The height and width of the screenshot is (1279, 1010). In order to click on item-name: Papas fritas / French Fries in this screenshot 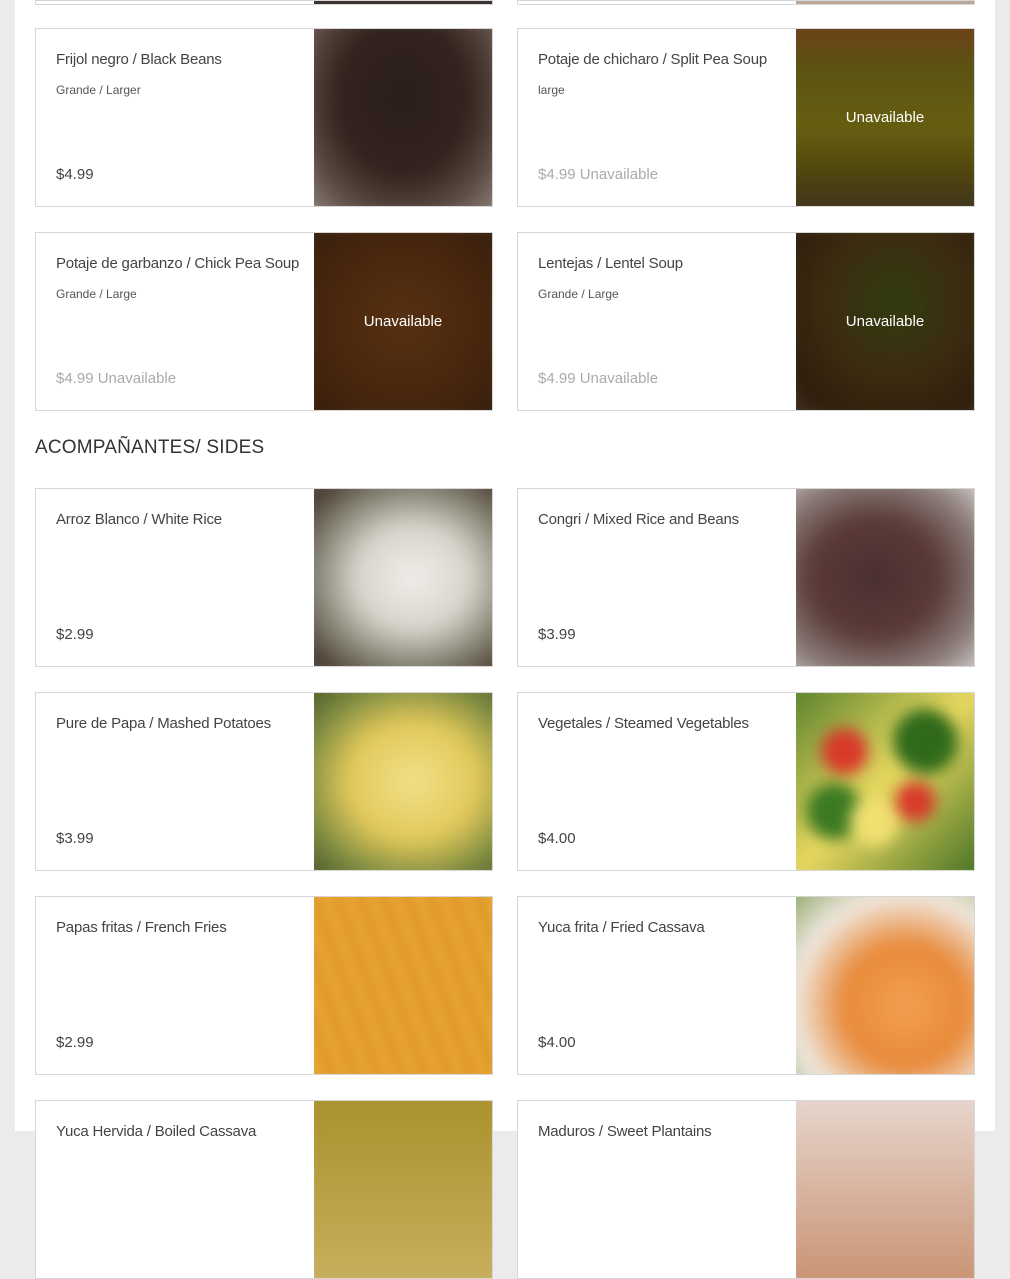, I will do `click(141, 927)`.